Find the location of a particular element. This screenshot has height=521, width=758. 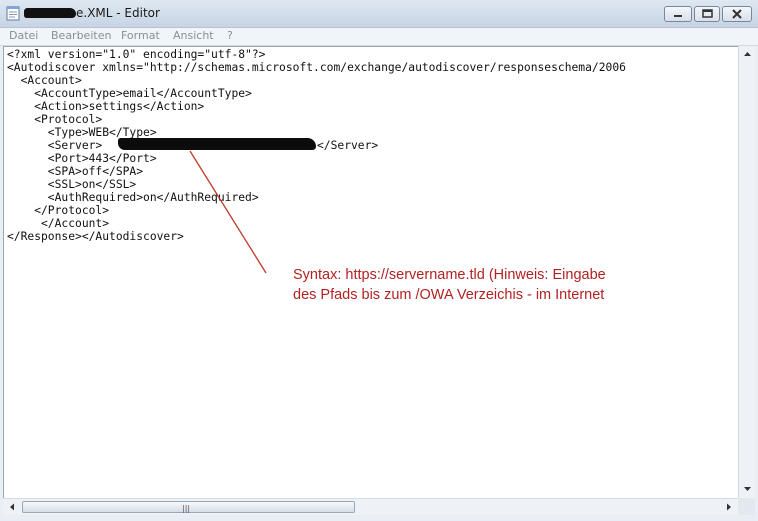

server-close-tag: </Server> is located at coordinates (348, 145).